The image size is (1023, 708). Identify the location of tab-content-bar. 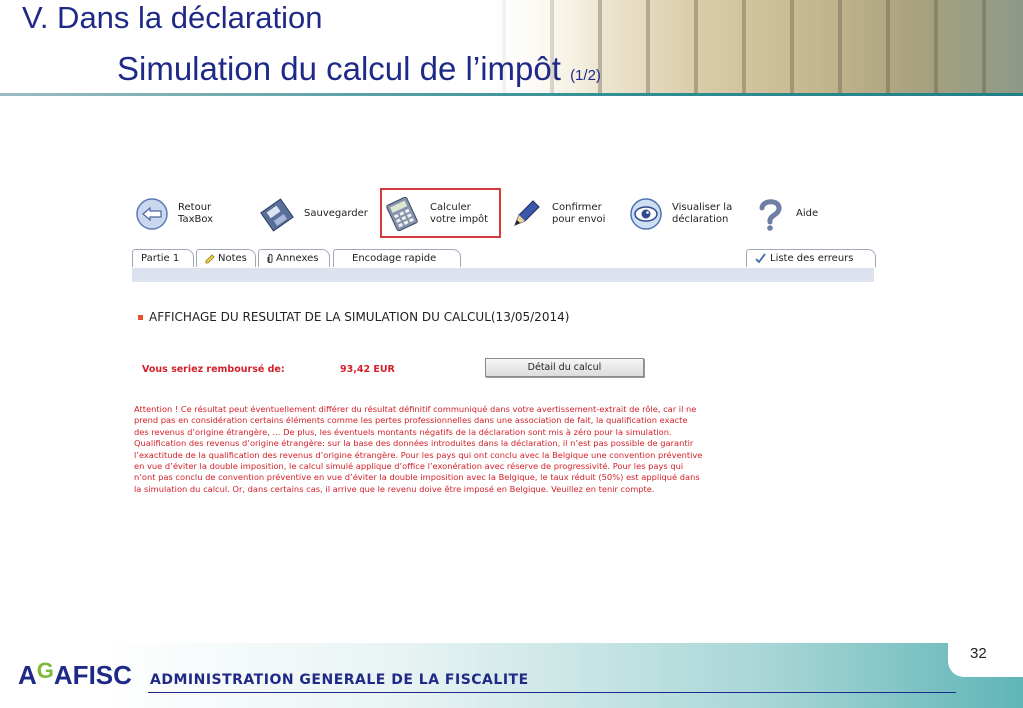
(503, 275).